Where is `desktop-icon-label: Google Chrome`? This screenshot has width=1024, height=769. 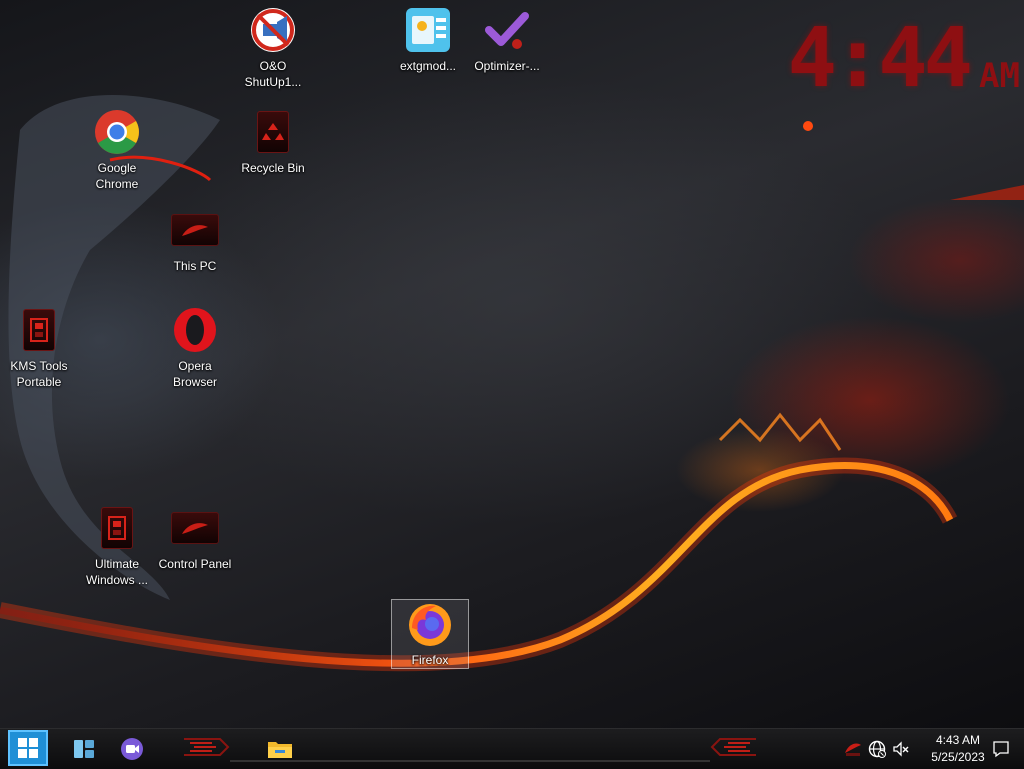
desktop-icon-label: Google Chrome is located at coordinates (117, 176).